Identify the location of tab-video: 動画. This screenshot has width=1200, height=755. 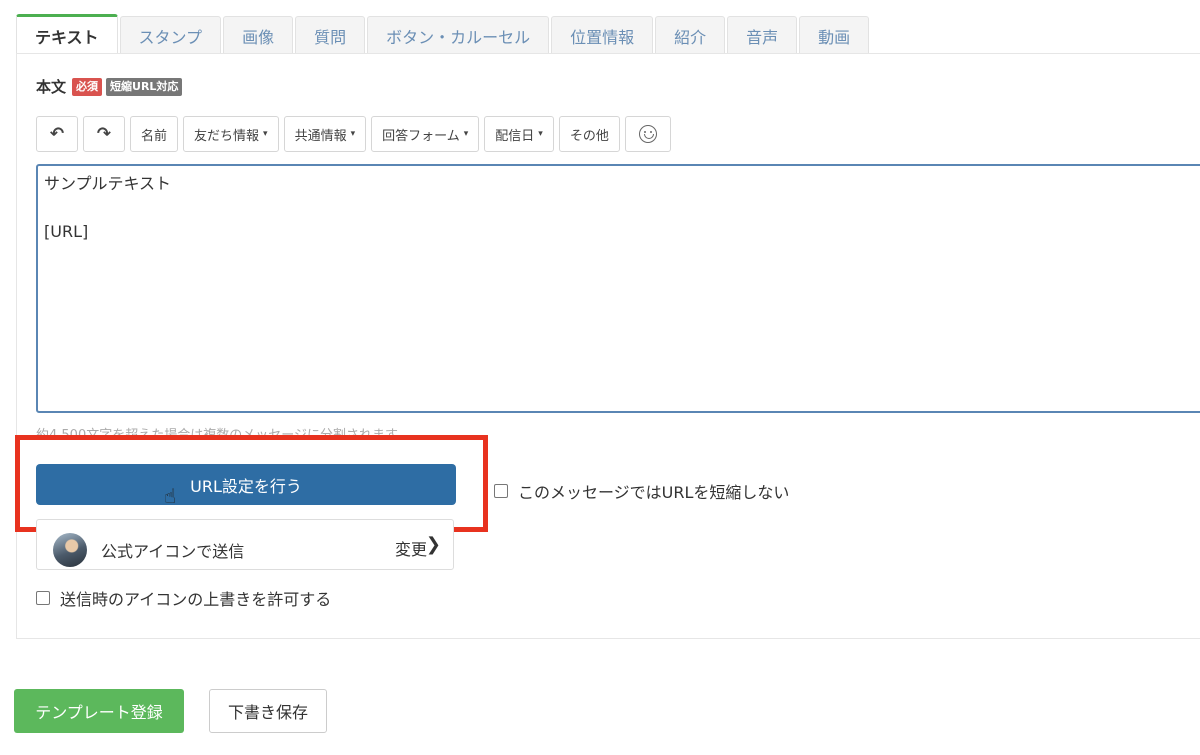
(834, 35).